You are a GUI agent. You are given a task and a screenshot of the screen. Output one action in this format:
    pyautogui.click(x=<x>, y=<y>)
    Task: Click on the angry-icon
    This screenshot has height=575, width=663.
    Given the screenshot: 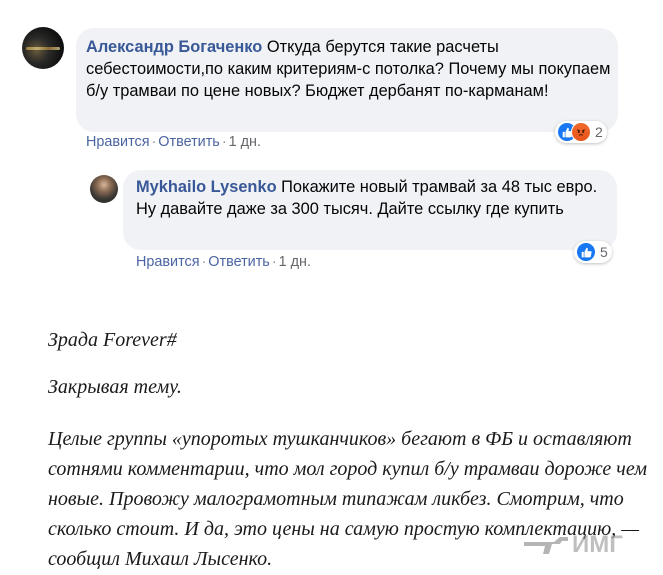 What is the action you would take?
    pyautogui.click(x=581, y=132)
    